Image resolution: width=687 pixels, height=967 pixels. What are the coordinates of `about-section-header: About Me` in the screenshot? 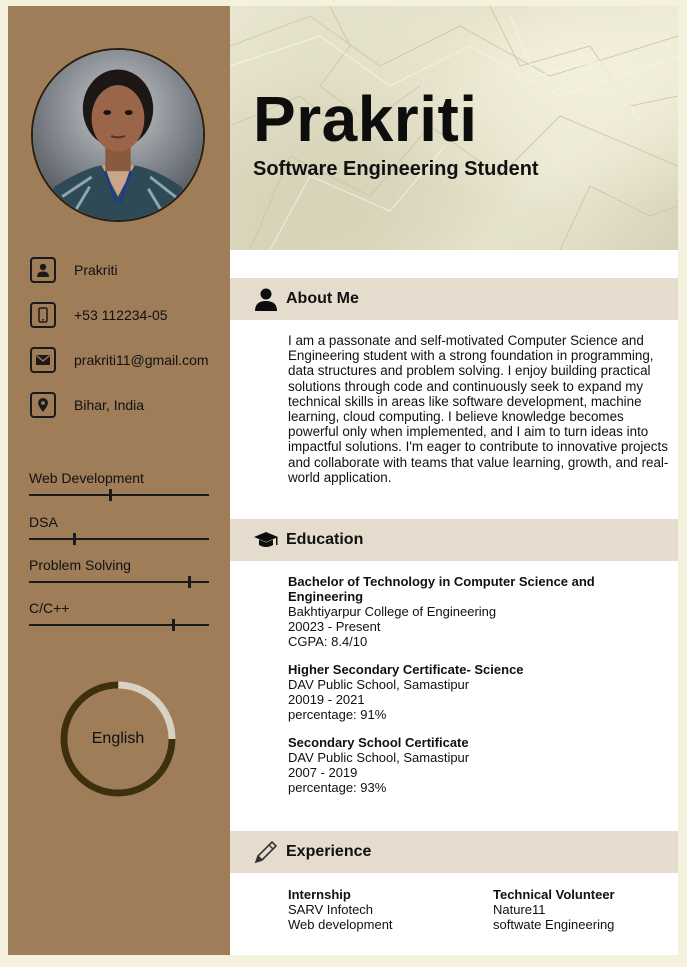 It's located at (454, 299).